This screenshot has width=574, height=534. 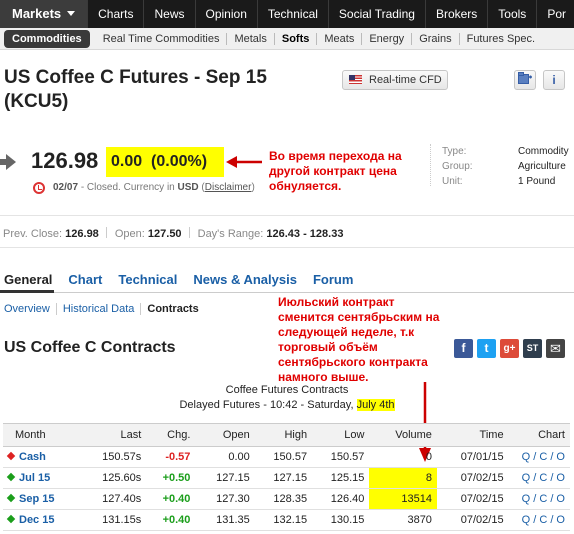 I want to click on annotation-arrow-icon, so click(x=244, y=162).